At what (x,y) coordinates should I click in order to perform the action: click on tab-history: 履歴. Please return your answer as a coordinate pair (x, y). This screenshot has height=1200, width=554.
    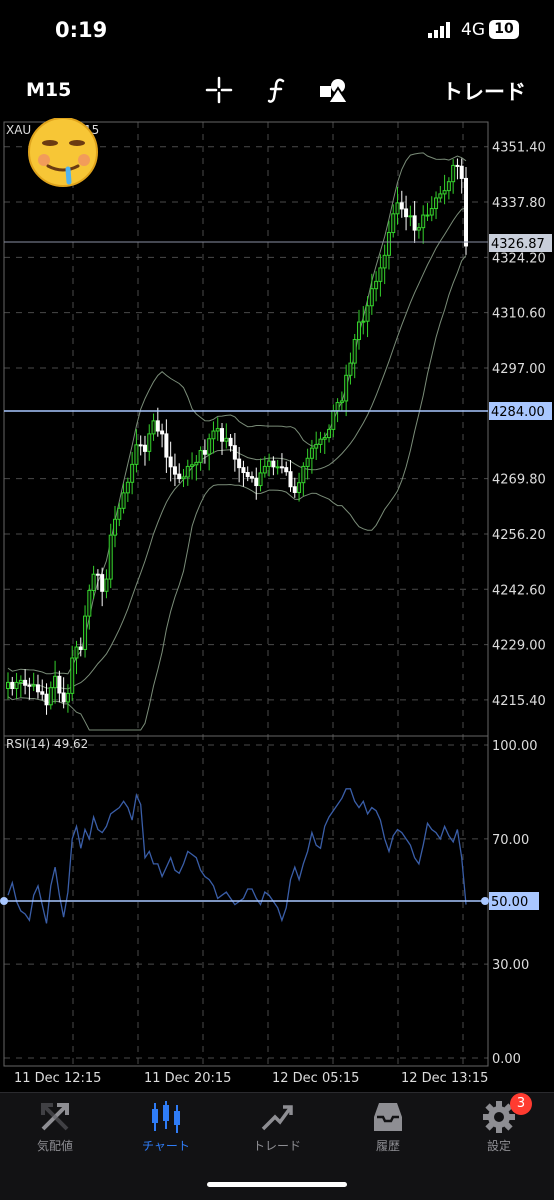
    Looking at the image, I should click on (388, 1128).